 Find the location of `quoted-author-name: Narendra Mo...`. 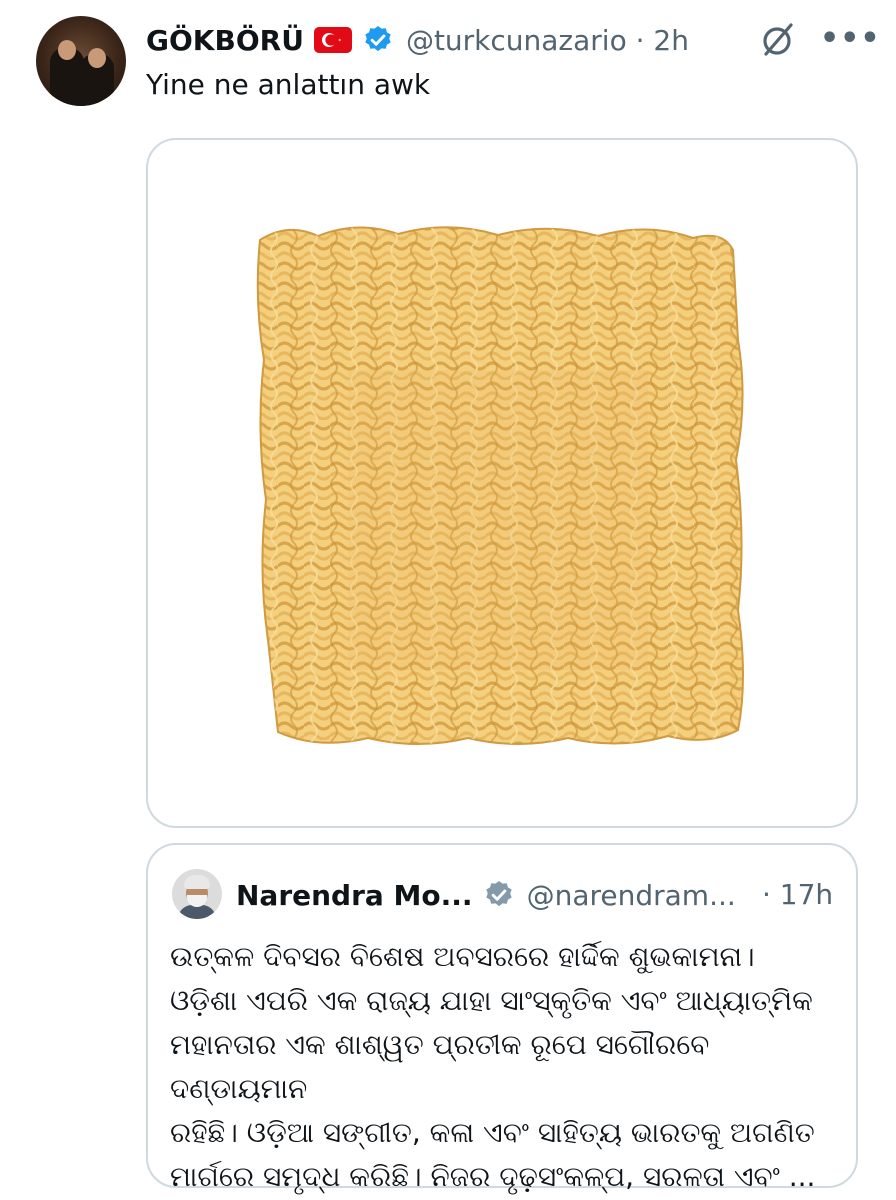

quoted-author-name: Narendra Mo... is located at coordinates (354, 895).